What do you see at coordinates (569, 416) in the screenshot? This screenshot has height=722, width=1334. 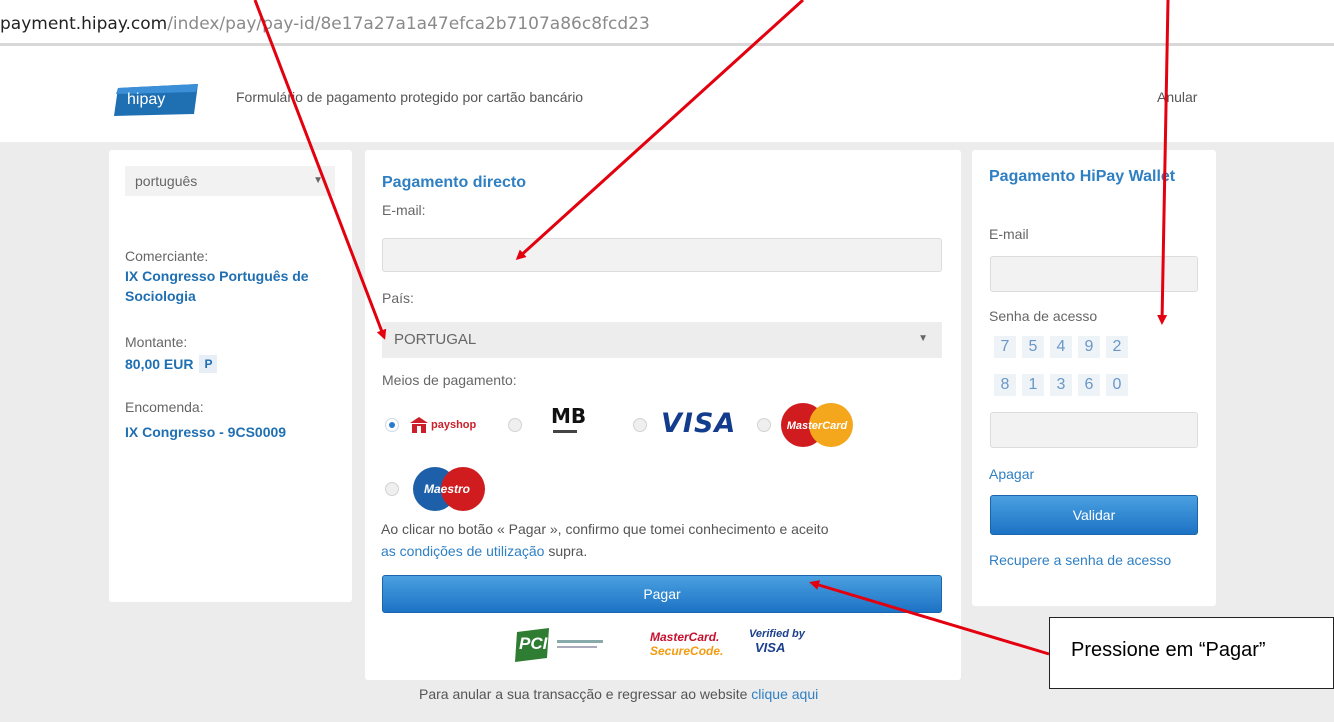 I see `multibanco-label: MB` at bounding box center [569, 416].